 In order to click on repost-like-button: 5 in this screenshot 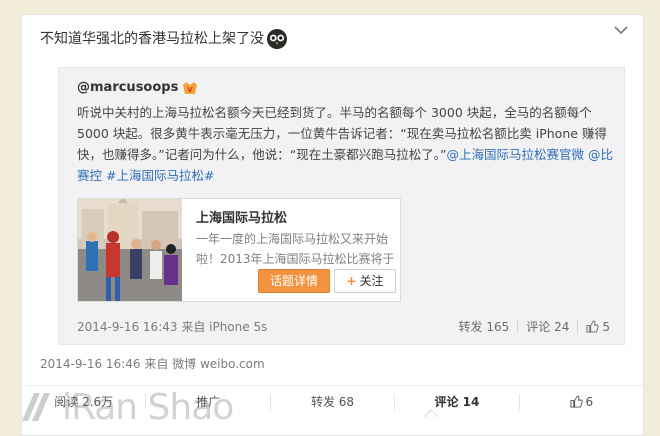, I will do `click(598, 327)`.